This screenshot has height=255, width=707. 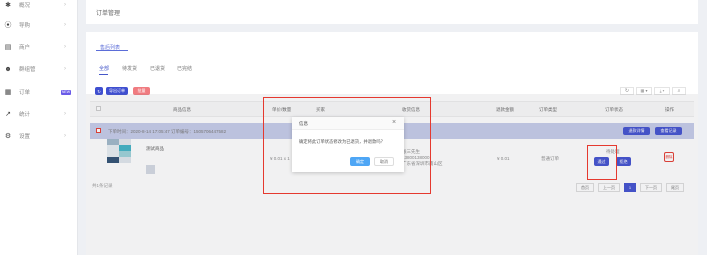 What do you see at coordinates (39, 136) in the screenshot?
I see `sidebar-item-settings: ⚙ 设置 ›` at bounding box center [39, 136].